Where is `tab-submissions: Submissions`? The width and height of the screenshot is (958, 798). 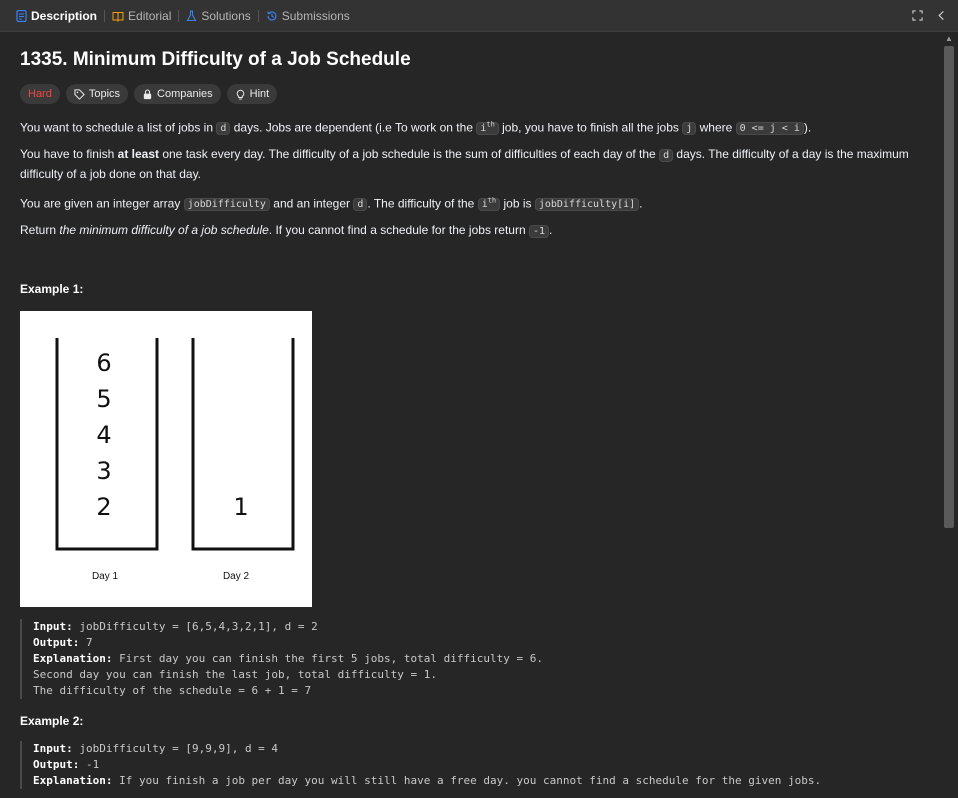 tab-submissions: Submissions is located at coordinates (308, 16).